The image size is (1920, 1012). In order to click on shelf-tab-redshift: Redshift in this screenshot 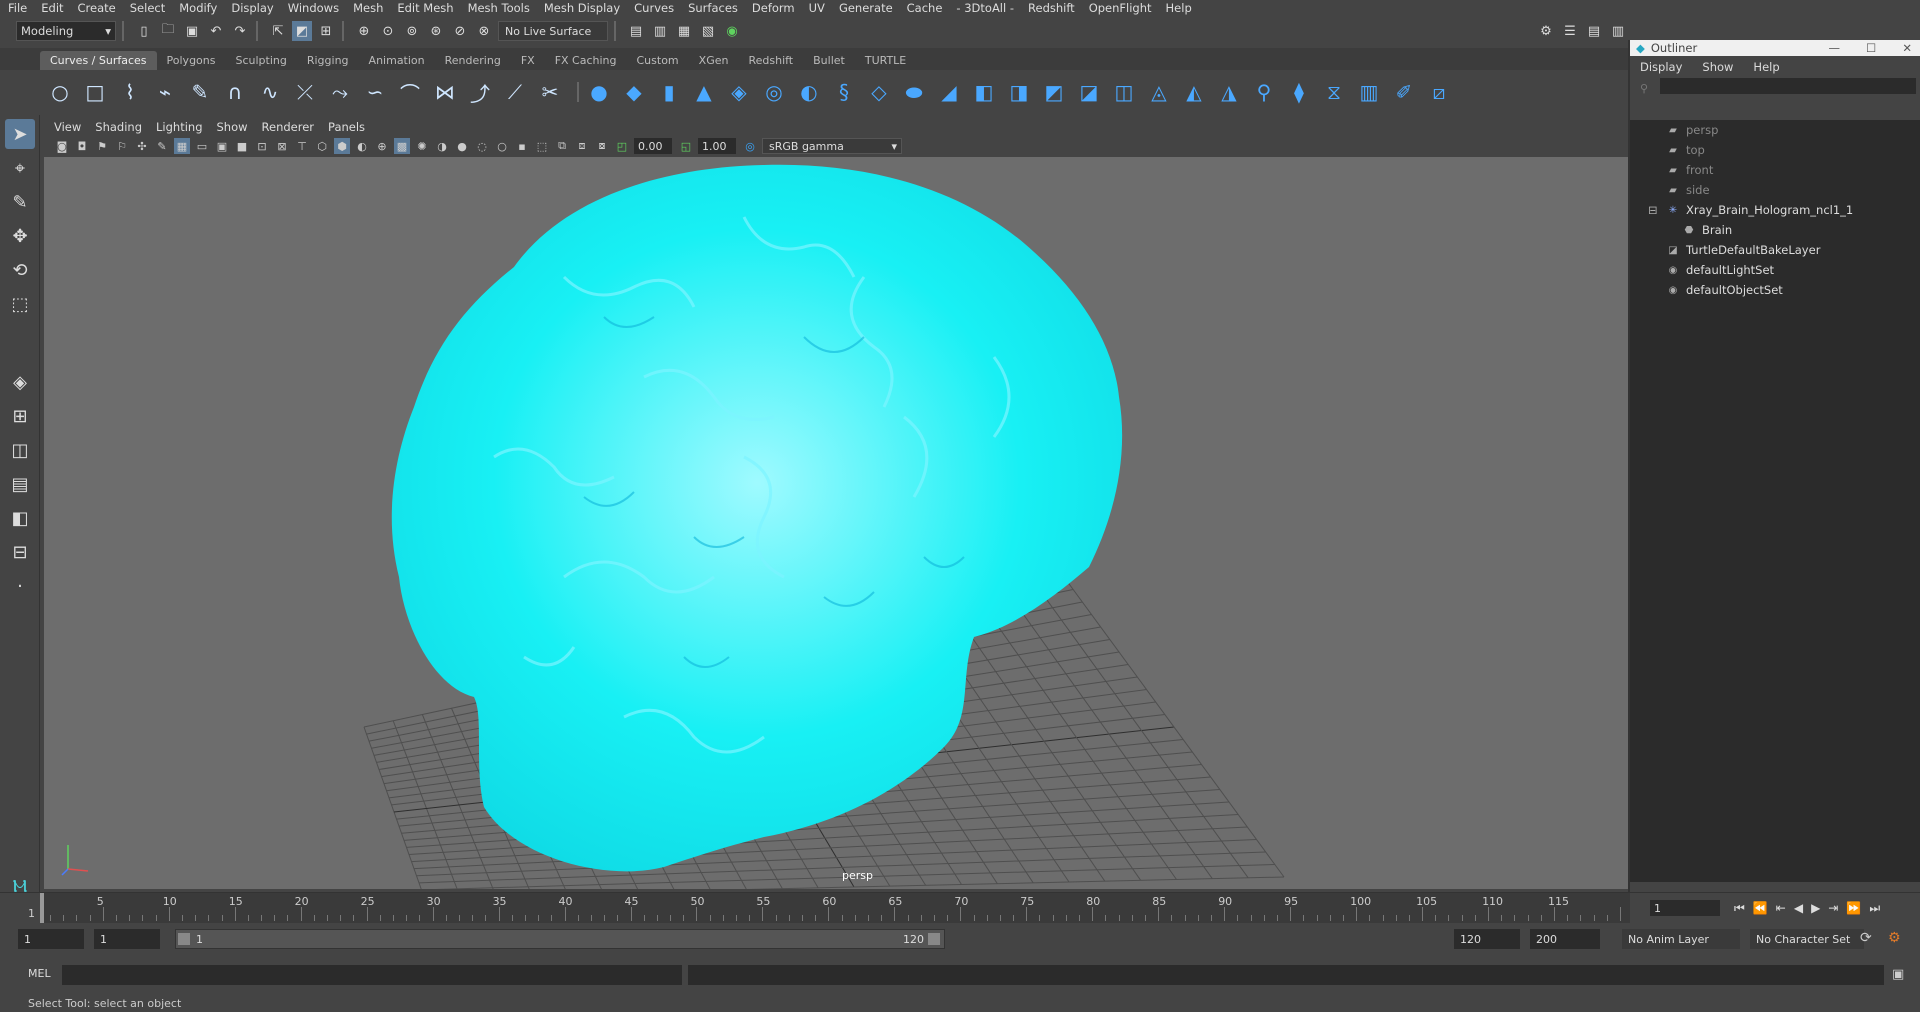, I will do `click(770, 60)`.